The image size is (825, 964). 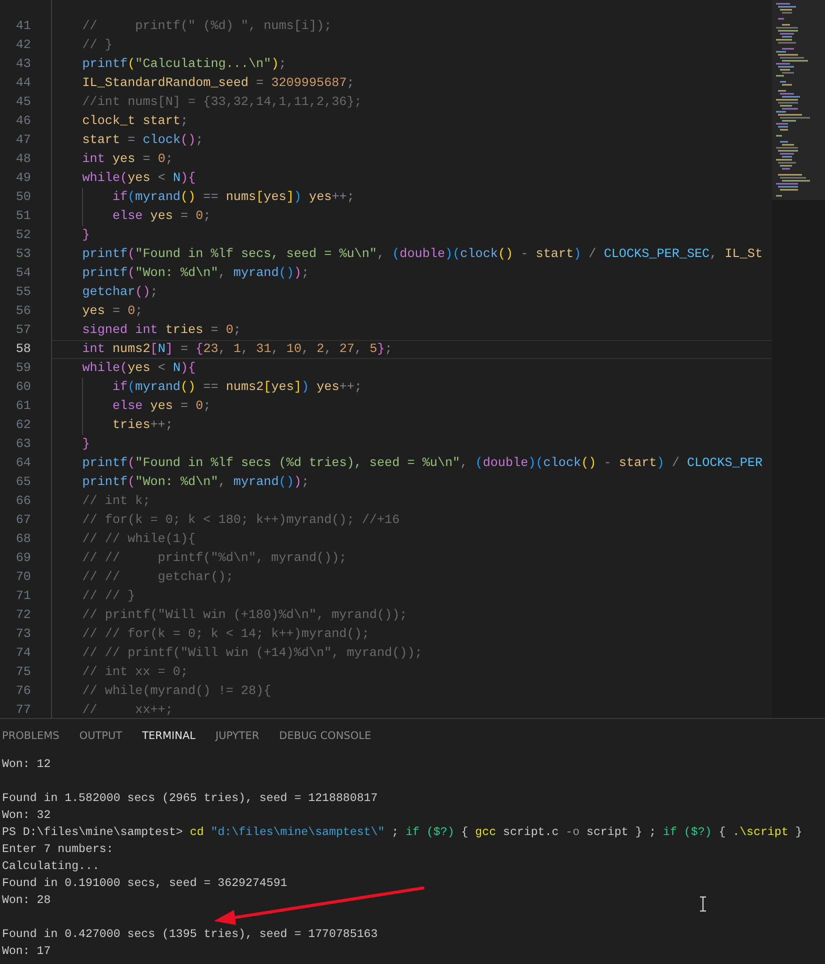 What do you see at coordinates (23, 577) in the screenshot?
I see `line-number: 70` at bounding box center [23, 577].